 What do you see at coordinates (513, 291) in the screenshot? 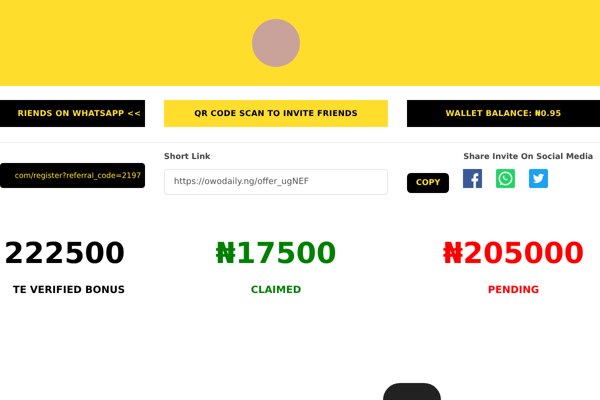
I see `stat-label: PENDING` at bounding box center [513, 291].